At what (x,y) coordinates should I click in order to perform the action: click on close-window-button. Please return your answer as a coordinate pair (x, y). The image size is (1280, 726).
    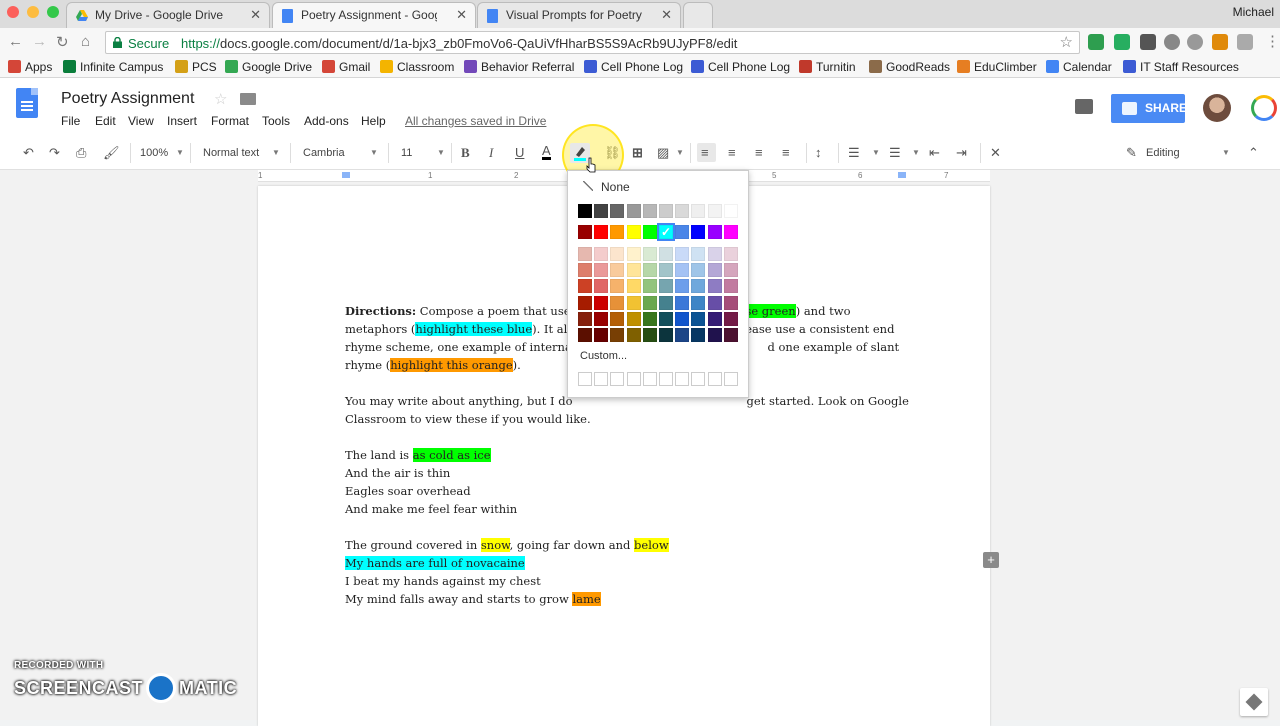
    Looking at the image, I should click on (13, 12).